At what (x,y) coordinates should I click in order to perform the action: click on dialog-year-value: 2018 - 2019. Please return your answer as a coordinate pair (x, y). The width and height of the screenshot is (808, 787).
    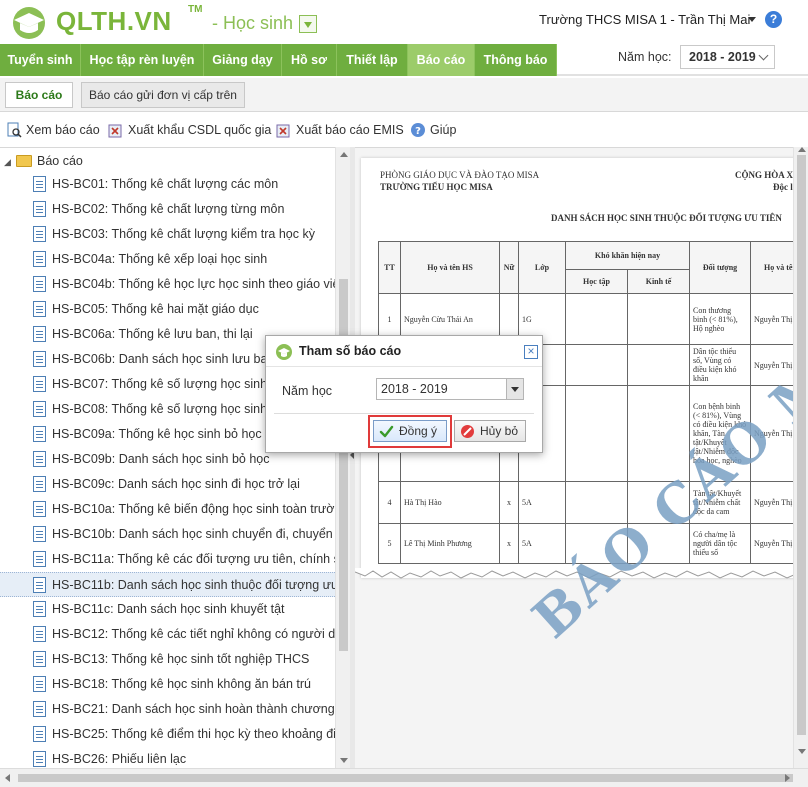
    Looking at the image, I should click on (414, 389).